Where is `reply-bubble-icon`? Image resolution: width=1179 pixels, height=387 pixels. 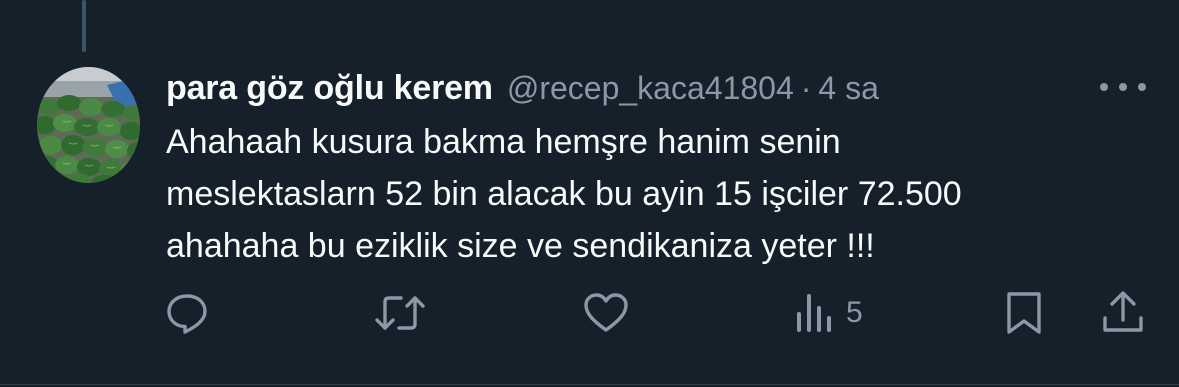
reply-bubble-icon is located at coordinates (187, 314).